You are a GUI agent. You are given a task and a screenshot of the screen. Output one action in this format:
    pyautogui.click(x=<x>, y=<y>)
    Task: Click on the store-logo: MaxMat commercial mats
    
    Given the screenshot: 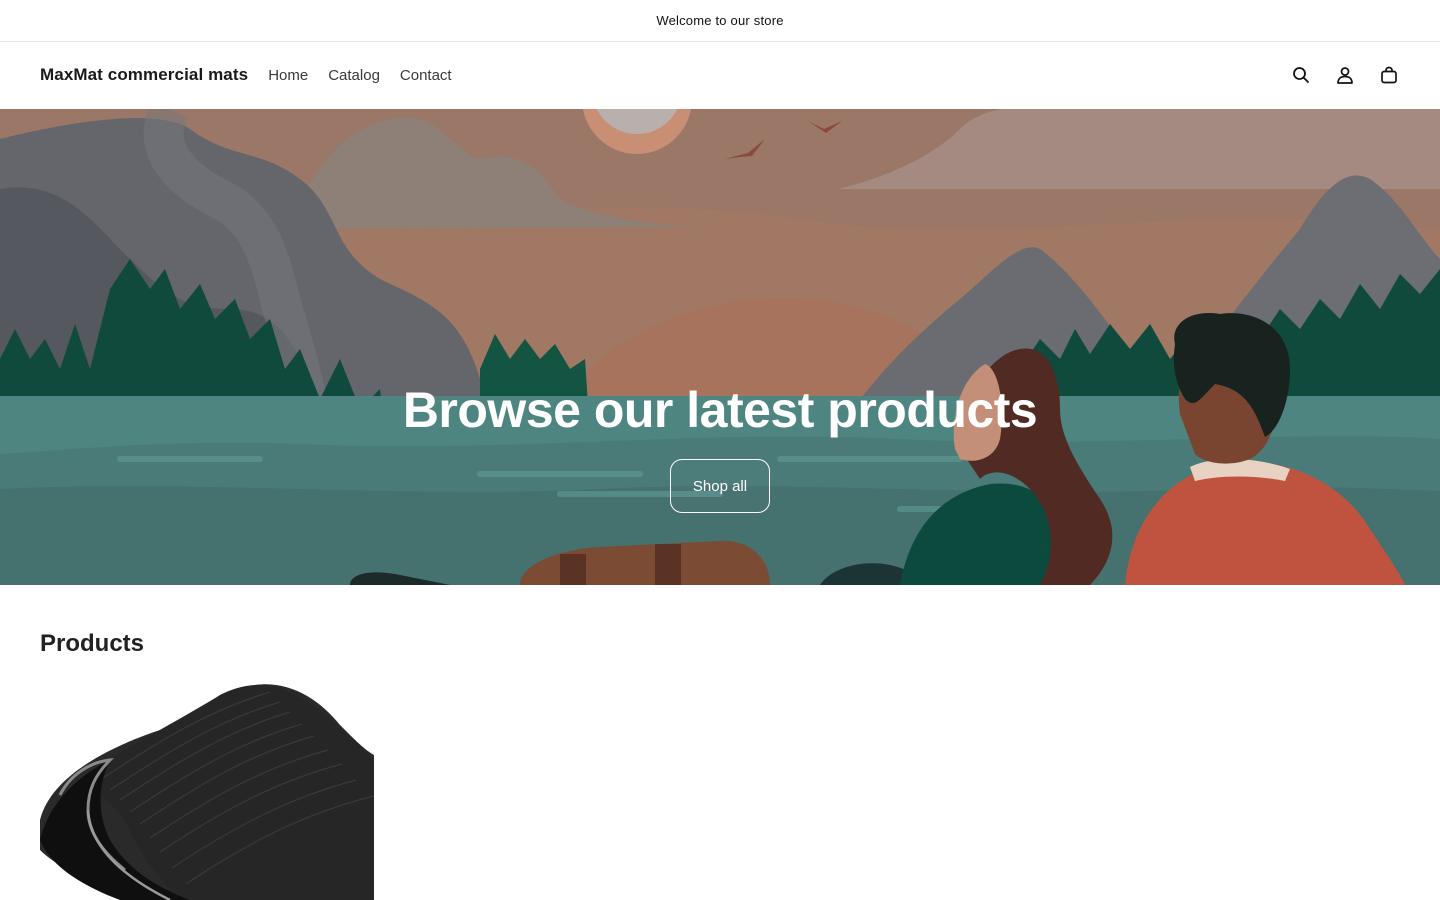 What is the action you would take?
    pyautogui.click(x=144, y=75)
    